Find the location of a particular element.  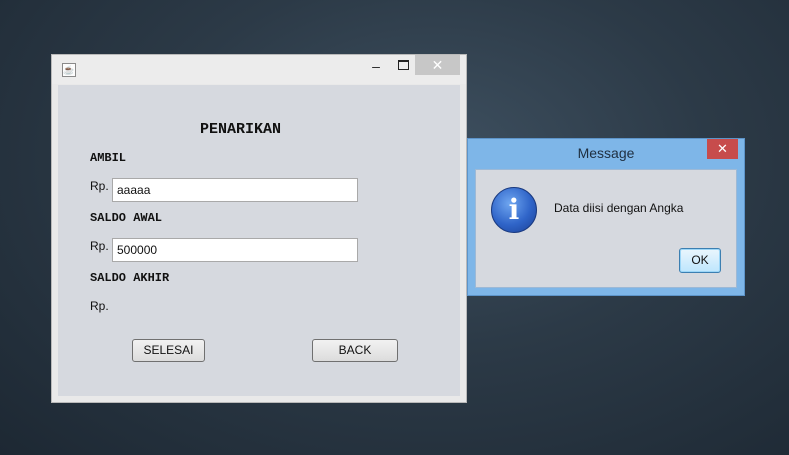

dialog-title: Message is located at coordinates (606, 153).